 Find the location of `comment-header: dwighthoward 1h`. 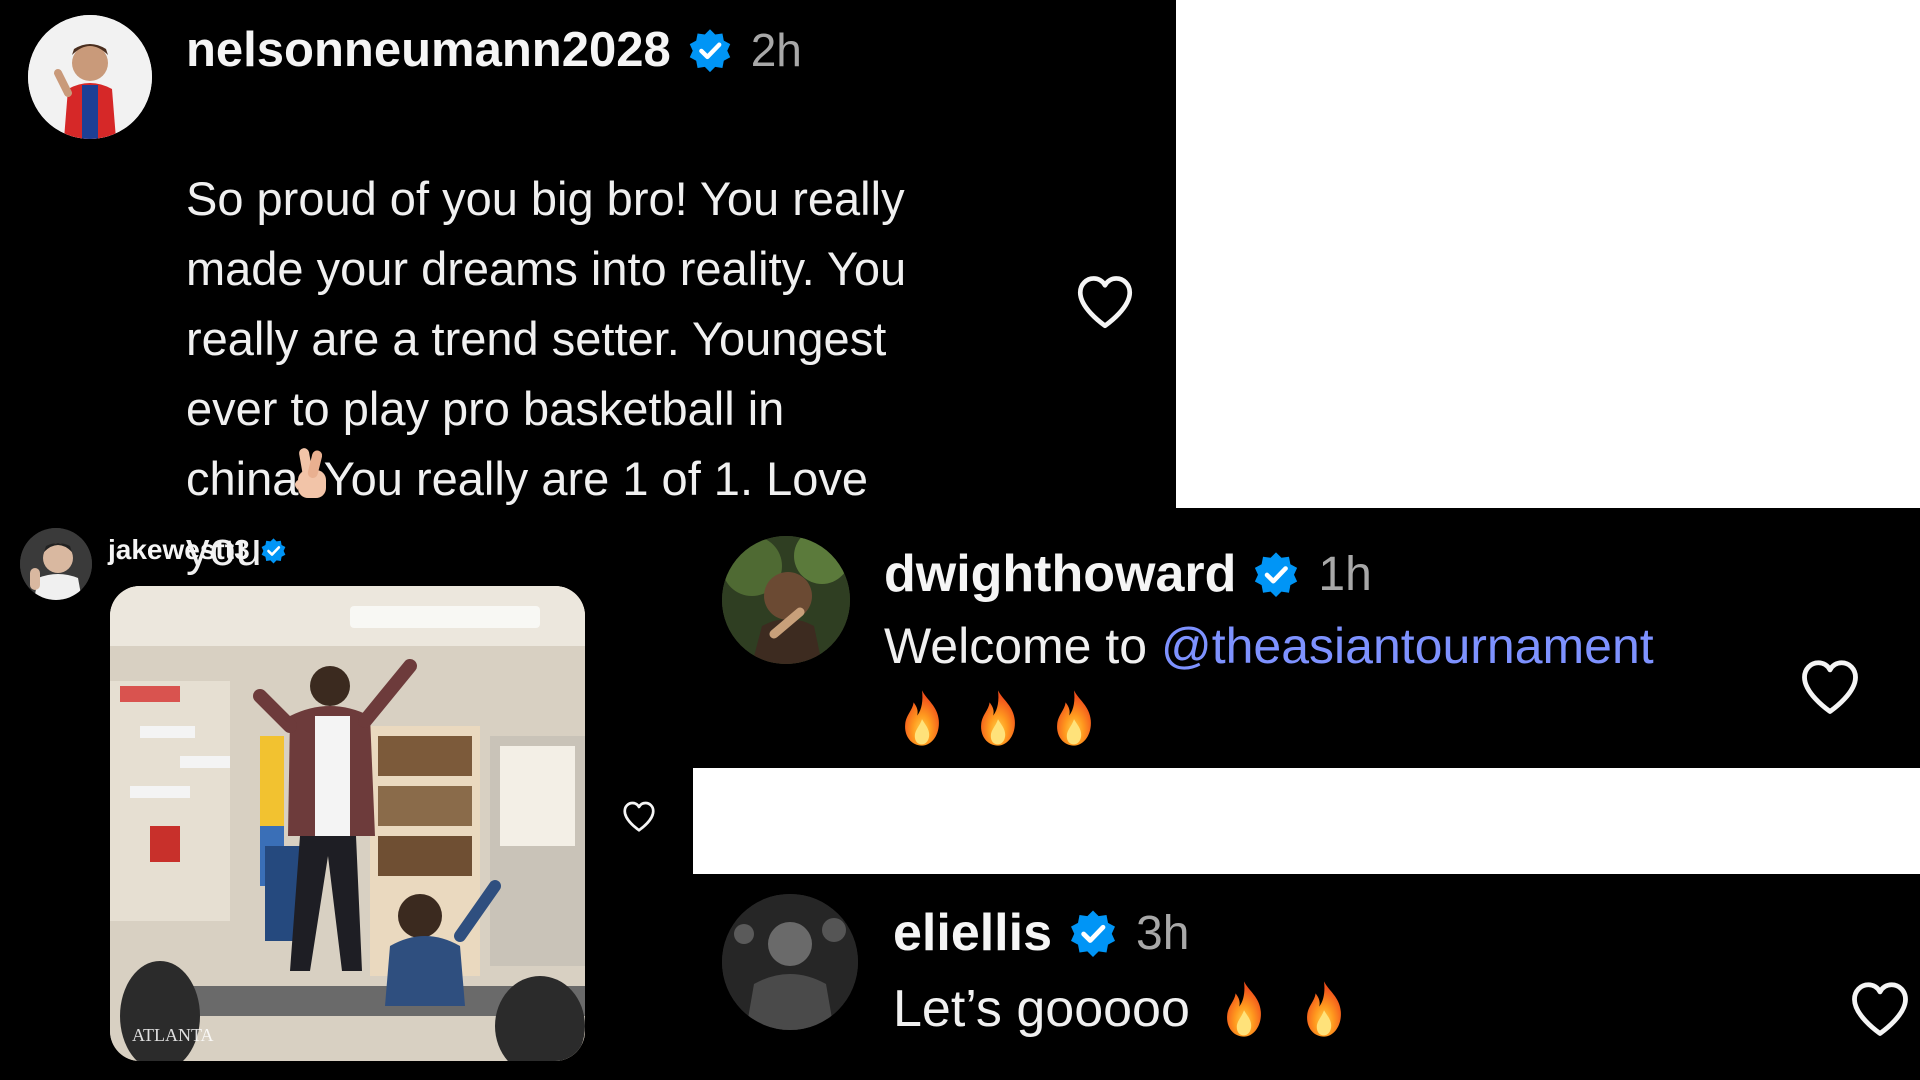

comment-header: dwighthoward 1h is located at coordinates (1128, 574).